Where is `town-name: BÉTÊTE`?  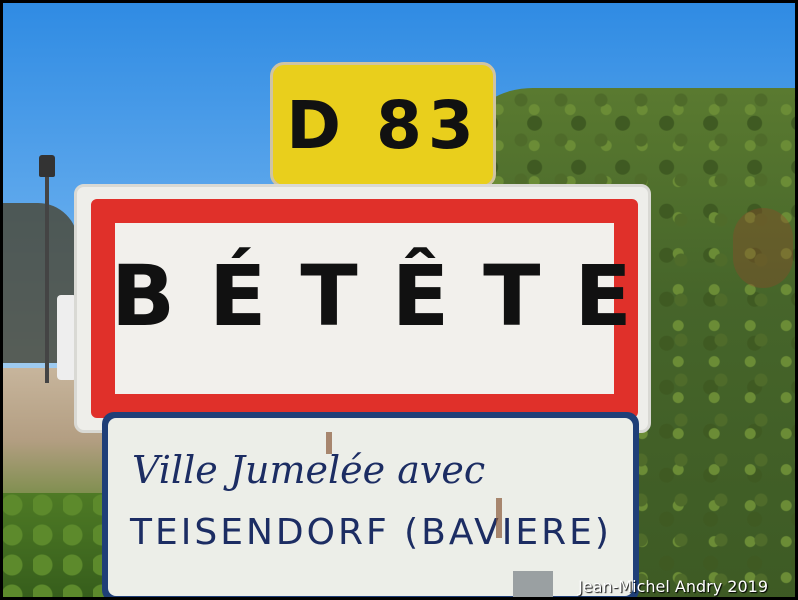
town-name: BÉTÊTE is located at coordinates (388, 296).